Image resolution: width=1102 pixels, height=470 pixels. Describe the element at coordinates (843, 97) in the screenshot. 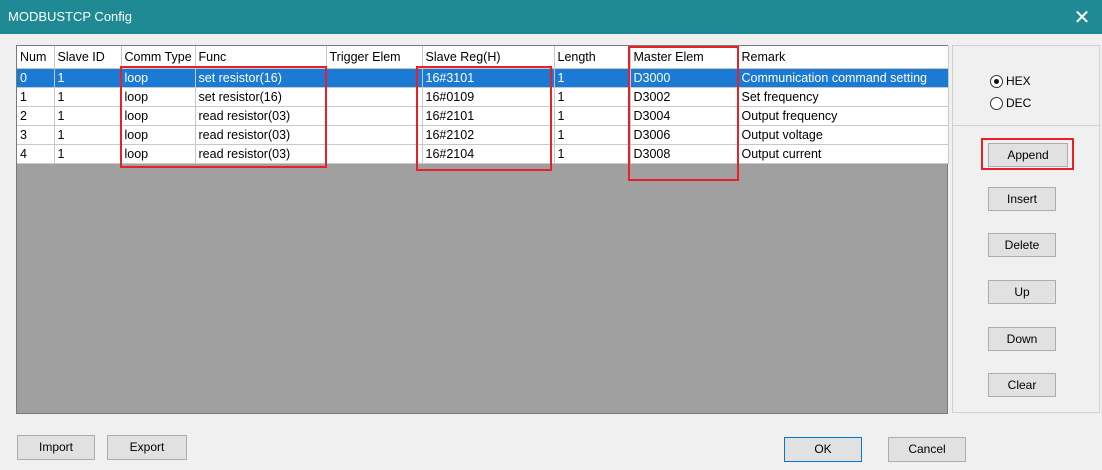

I see `cell-remark: Set frequency` at that location.